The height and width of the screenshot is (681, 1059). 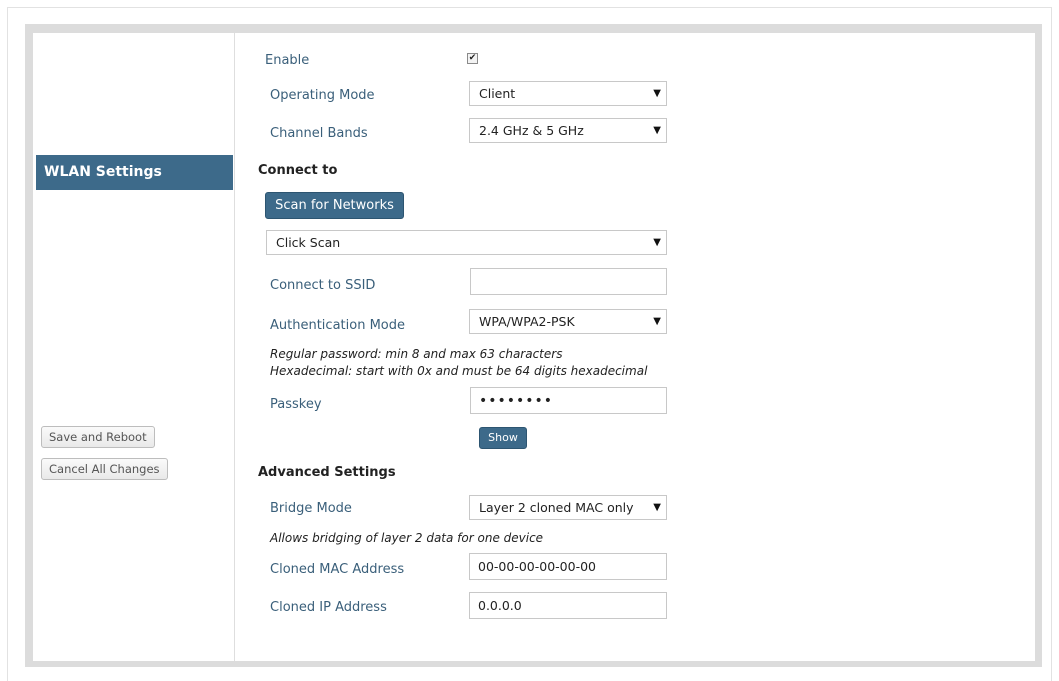 I want to click on cloned-ip-label: Cloned IP Address, so click(x=328, y=607).